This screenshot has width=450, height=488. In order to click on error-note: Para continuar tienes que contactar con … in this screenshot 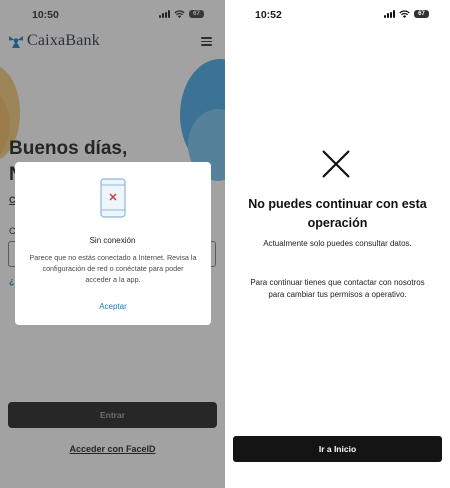, I will do `click(337, 288)`.